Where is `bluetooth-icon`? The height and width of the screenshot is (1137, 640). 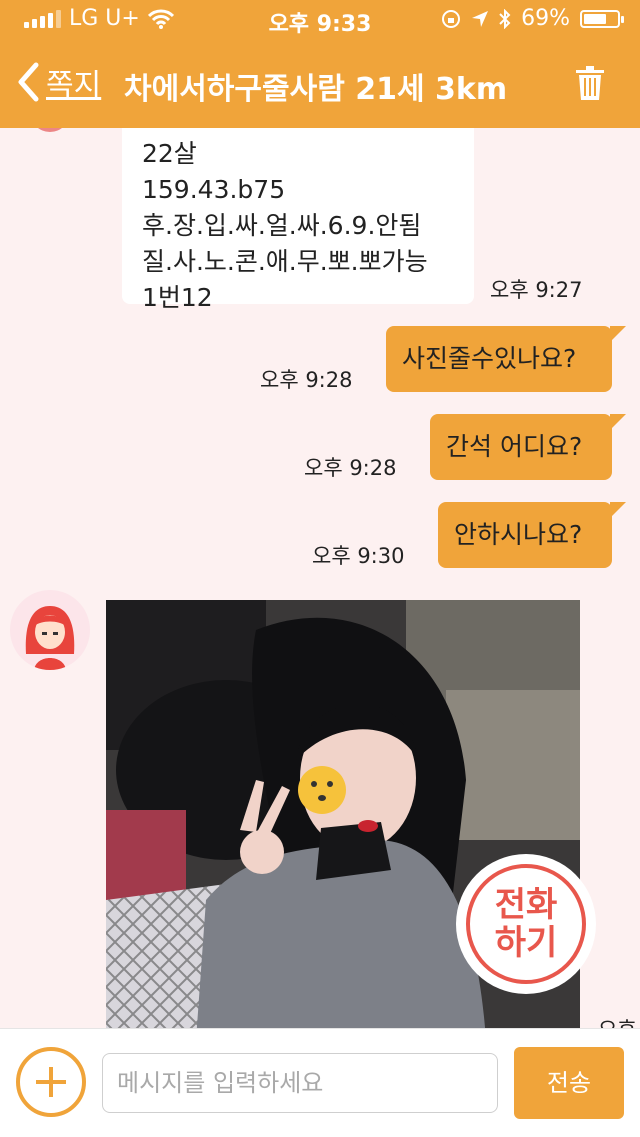
bluetooth-icon is located at coordinates (505, 18).